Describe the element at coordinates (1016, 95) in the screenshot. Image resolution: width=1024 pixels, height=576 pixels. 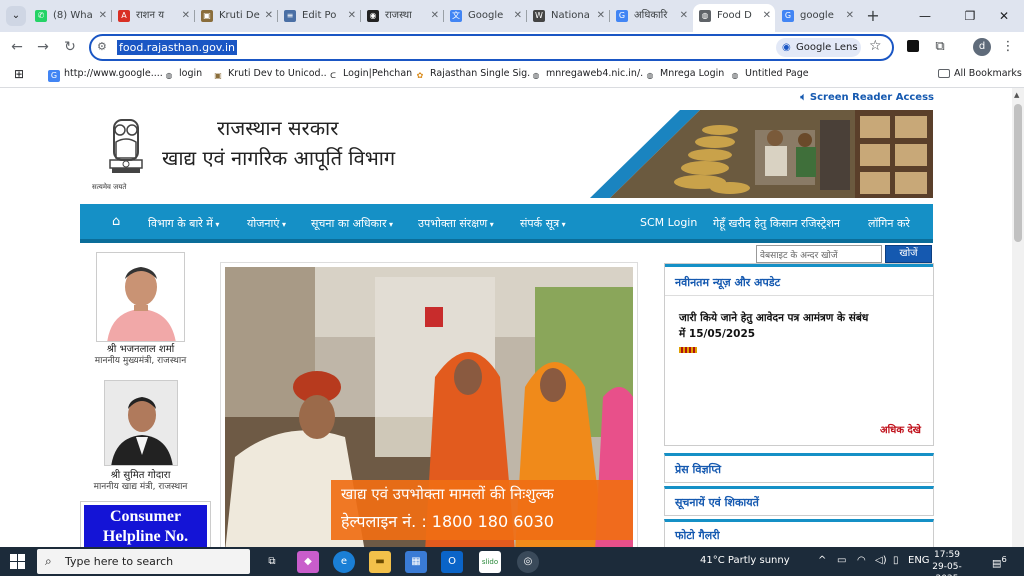
I see `scroll-up-icon: ▲` at that location.